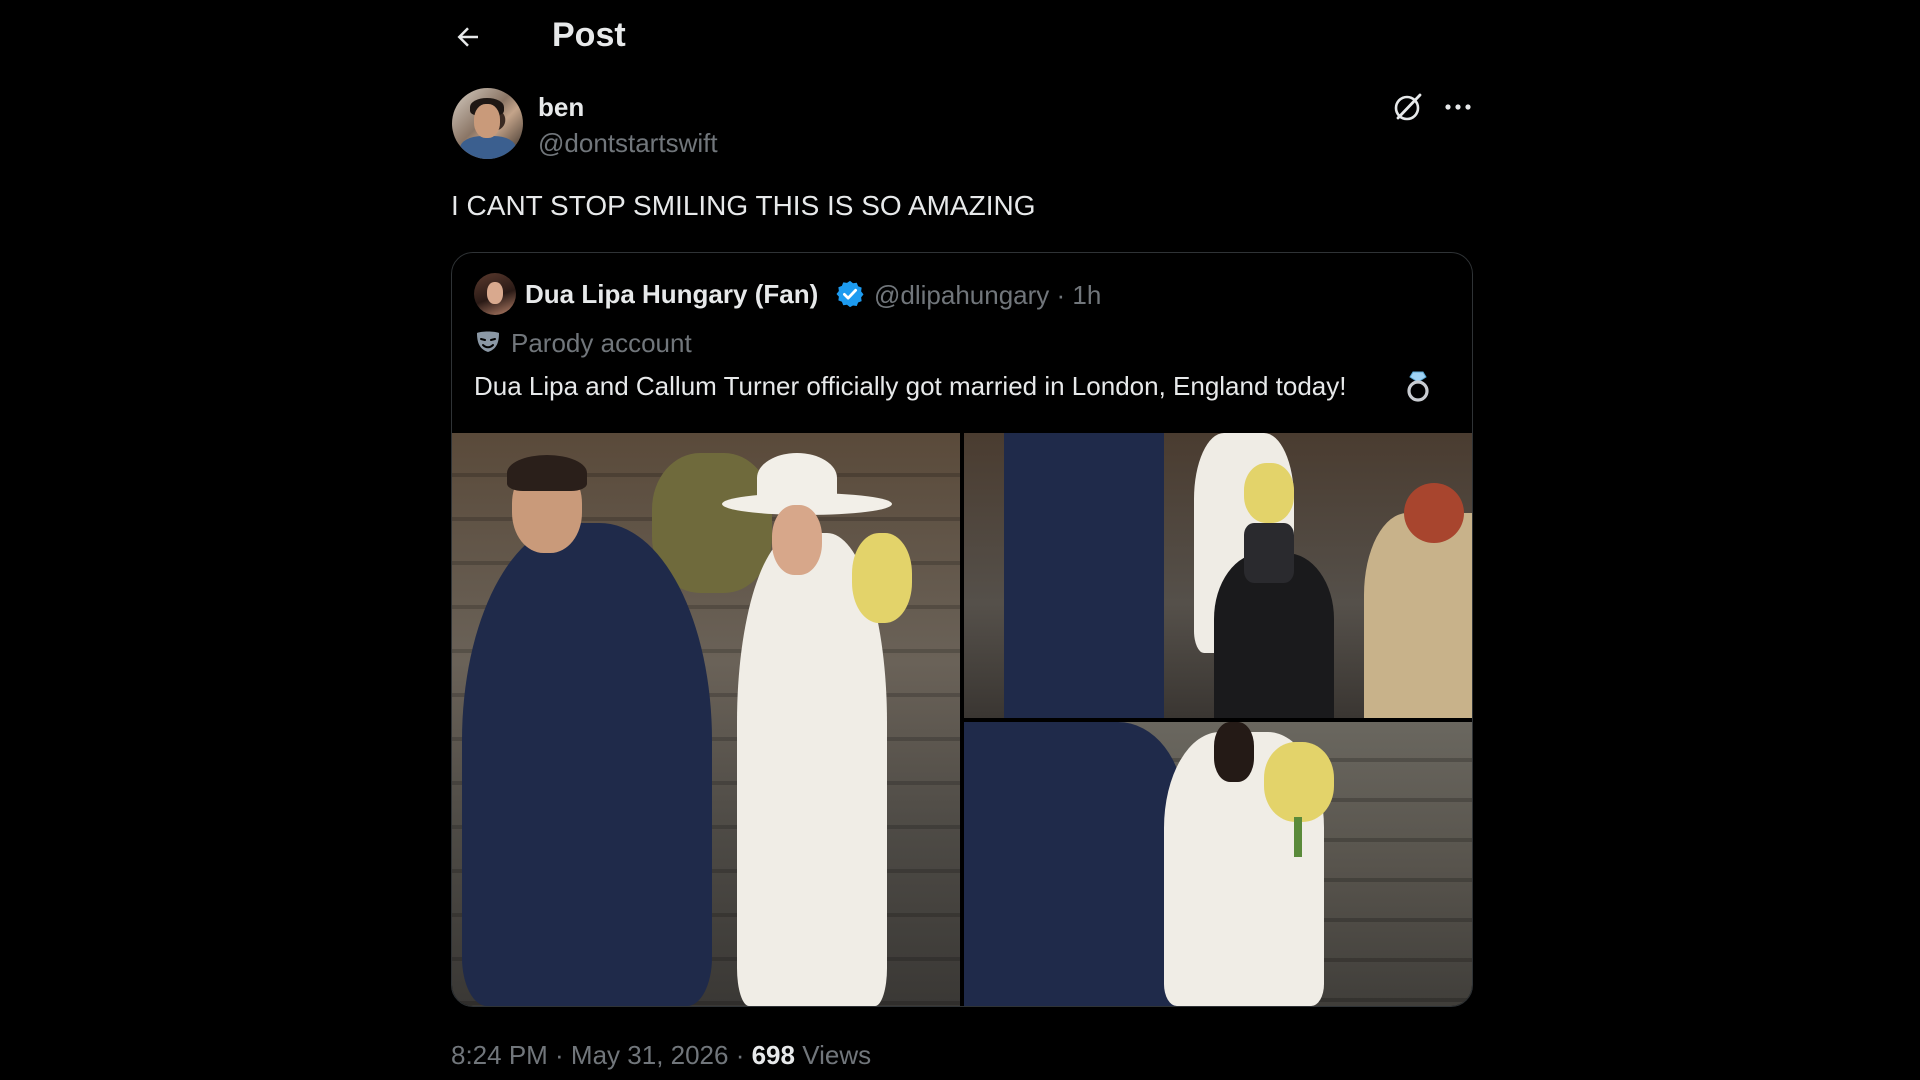  I want to click on parody-label: Parody account, so click(601, 343).